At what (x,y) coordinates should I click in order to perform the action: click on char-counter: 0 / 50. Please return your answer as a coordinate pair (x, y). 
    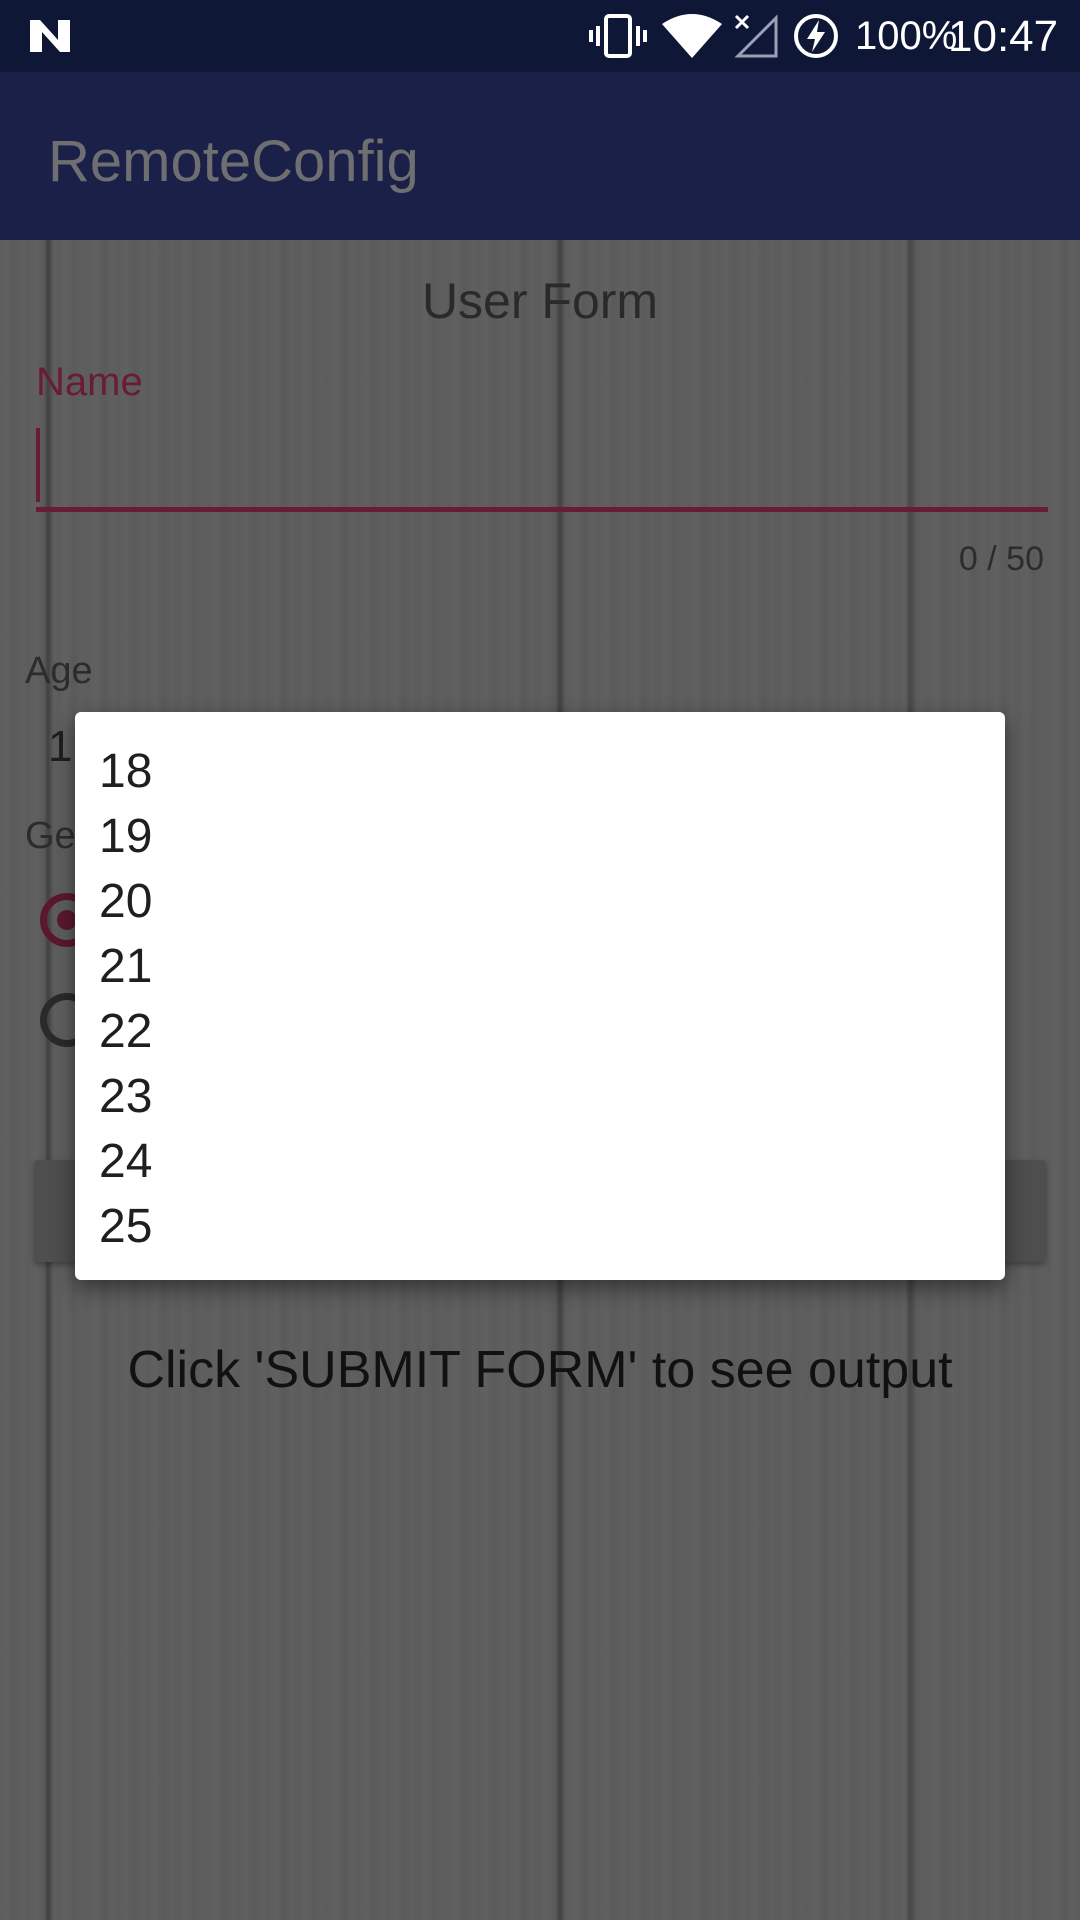
    Looking at the image, I should click on (1001, 559).